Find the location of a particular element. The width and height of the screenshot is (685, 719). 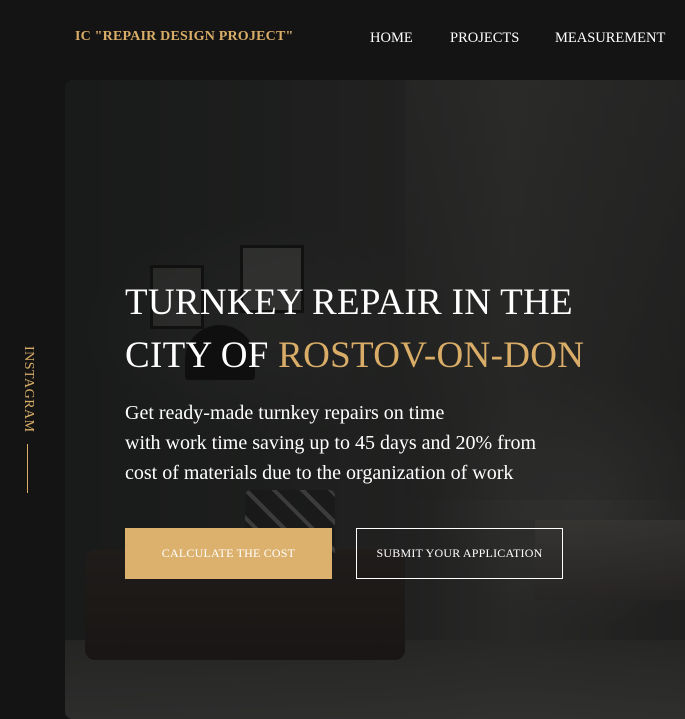

instagram-divider is located at coordinates (27, 468).